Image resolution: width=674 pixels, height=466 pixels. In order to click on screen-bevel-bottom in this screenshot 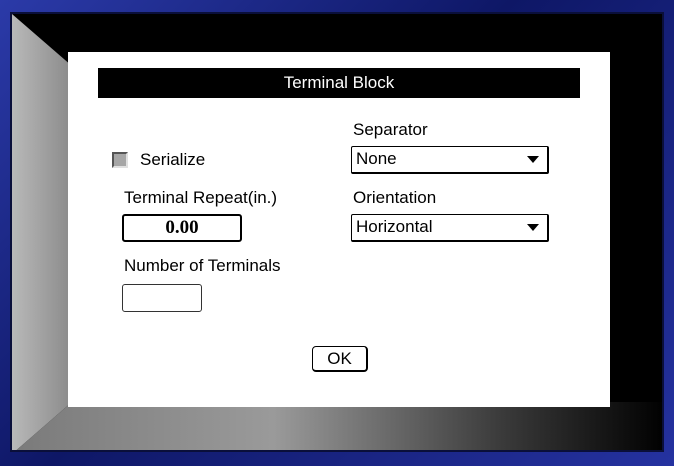, I will do `click(337, 426)`.